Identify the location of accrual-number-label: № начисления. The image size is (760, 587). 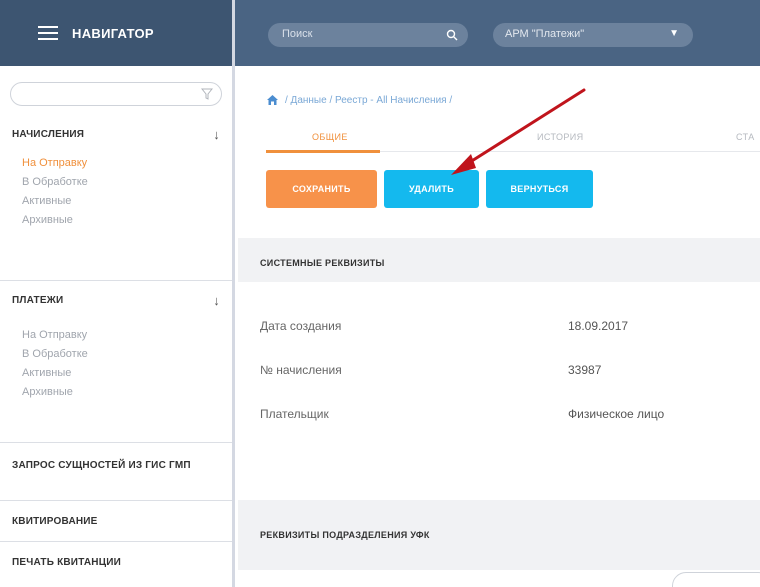
(301, 370).